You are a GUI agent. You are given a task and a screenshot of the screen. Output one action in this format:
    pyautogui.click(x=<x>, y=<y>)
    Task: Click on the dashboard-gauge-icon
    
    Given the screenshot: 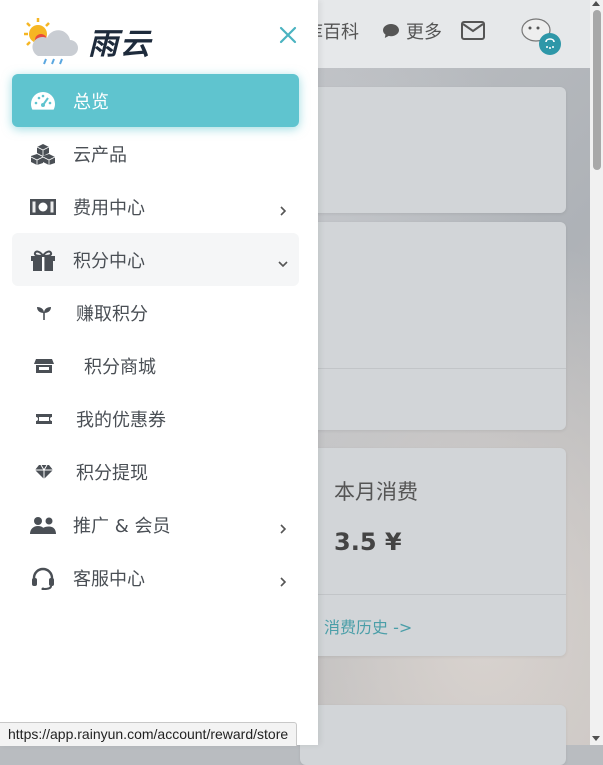 What is the action you would take?
    pyautogui.click(x=43, y=101)
    